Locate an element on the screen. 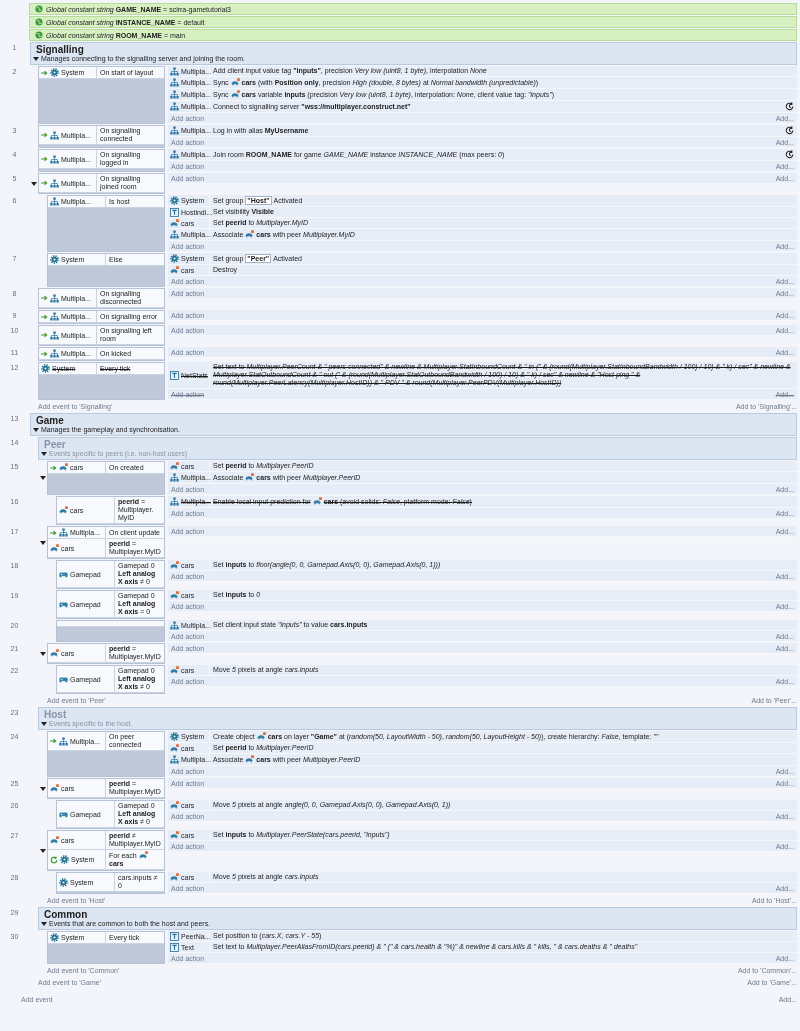 This screenshot has height=1031, width=800. group-title: Signalling is located at coordinates (60, 49).